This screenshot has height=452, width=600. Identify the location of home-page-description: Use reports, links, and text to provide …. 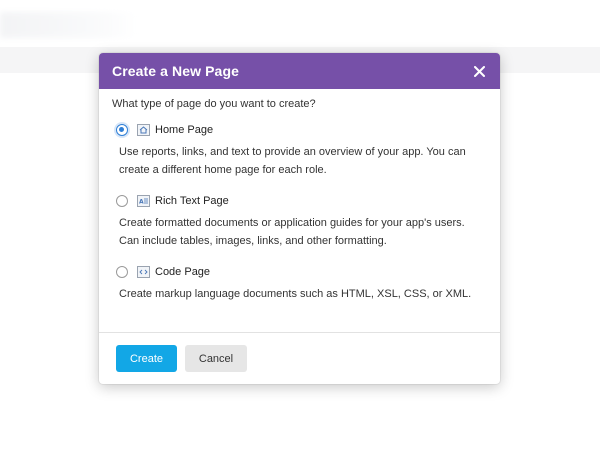
(292, 161).